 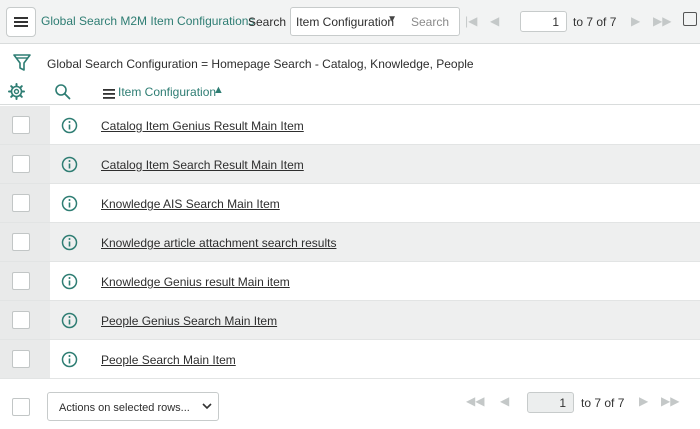 What do you see at coordinates (392, 19) in the screenshot?
I see `chevron-down-icon: ▼` at bounding box center [392, 19].